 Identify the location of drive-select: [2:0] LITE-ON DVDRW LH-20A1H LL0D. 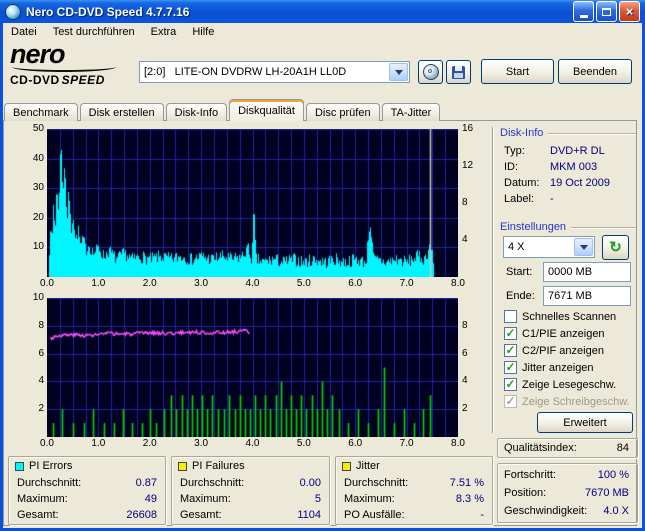
(274, 72).